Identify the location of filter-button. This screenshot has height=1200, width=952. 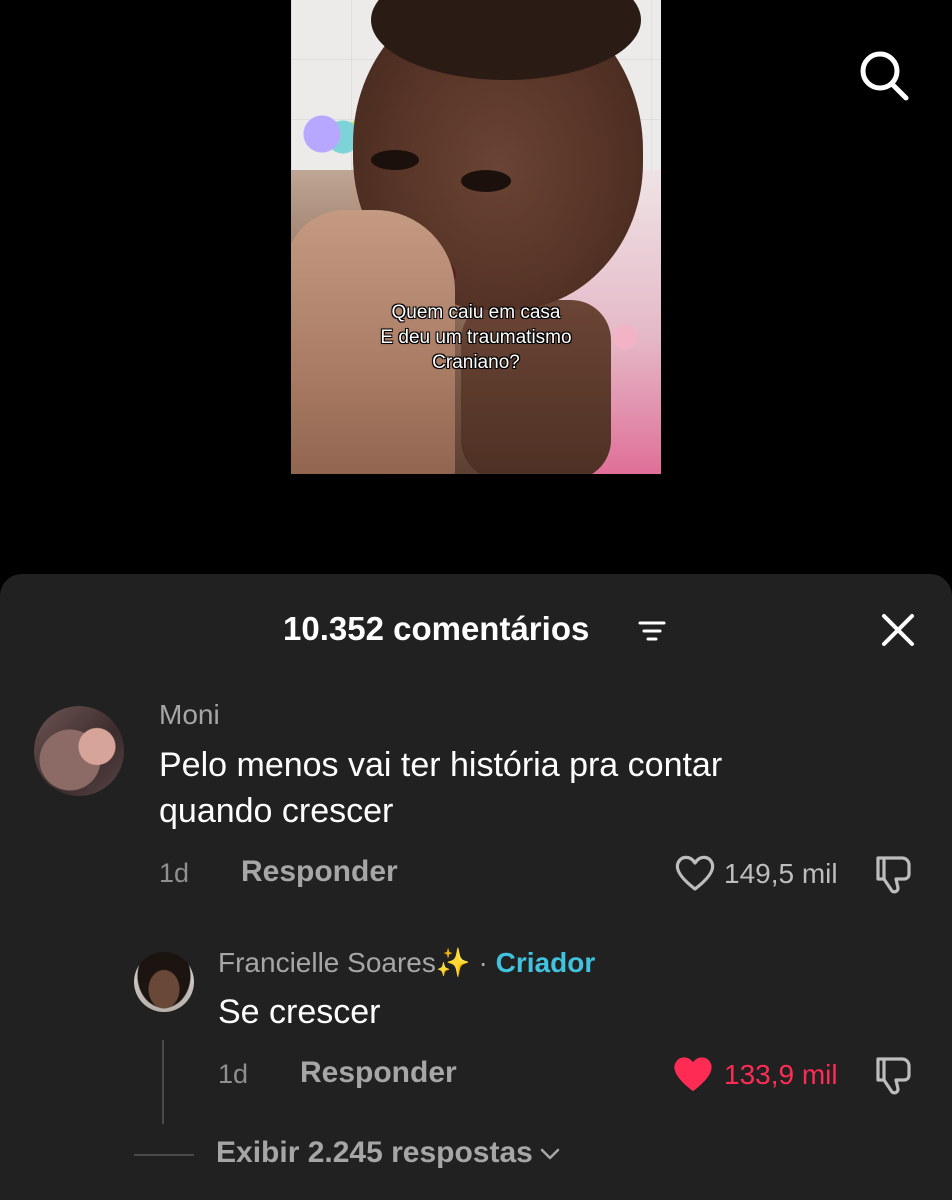
(652, 631).